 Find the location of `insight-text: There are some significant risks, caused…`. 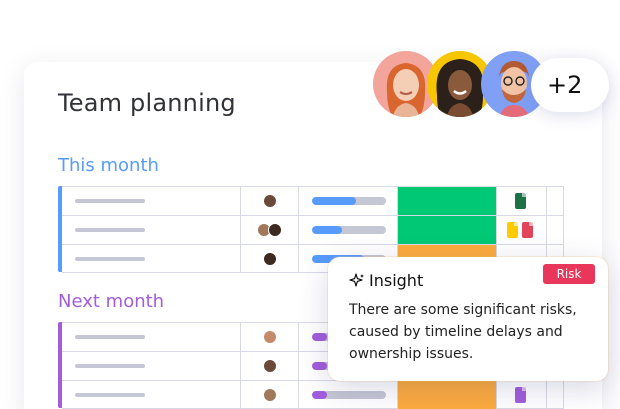

insight-text: There are some significant risks, caused… is located at coordinates (463, 332).